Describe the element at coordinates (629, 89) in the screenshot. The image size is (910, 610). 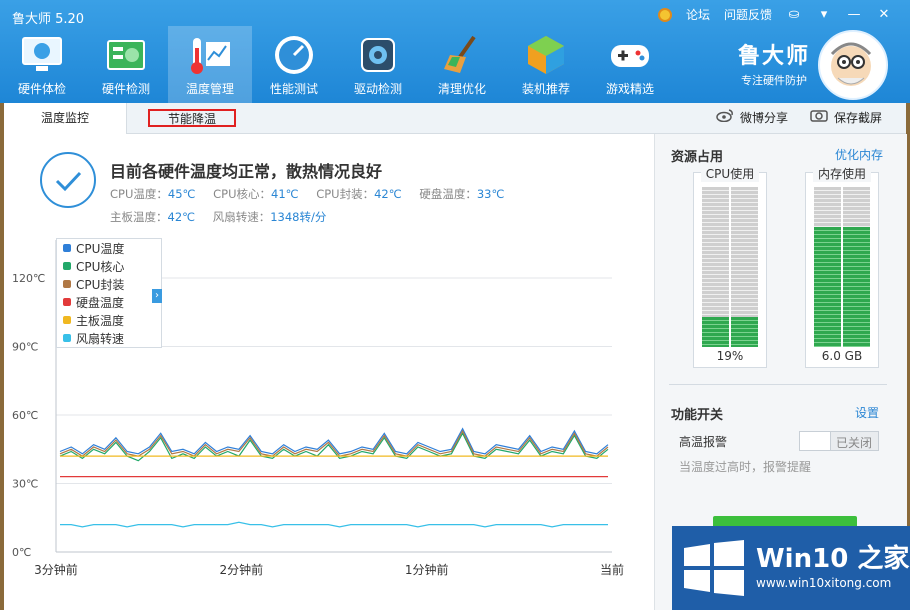
I see `nav-label: 游戏精选` at that location.